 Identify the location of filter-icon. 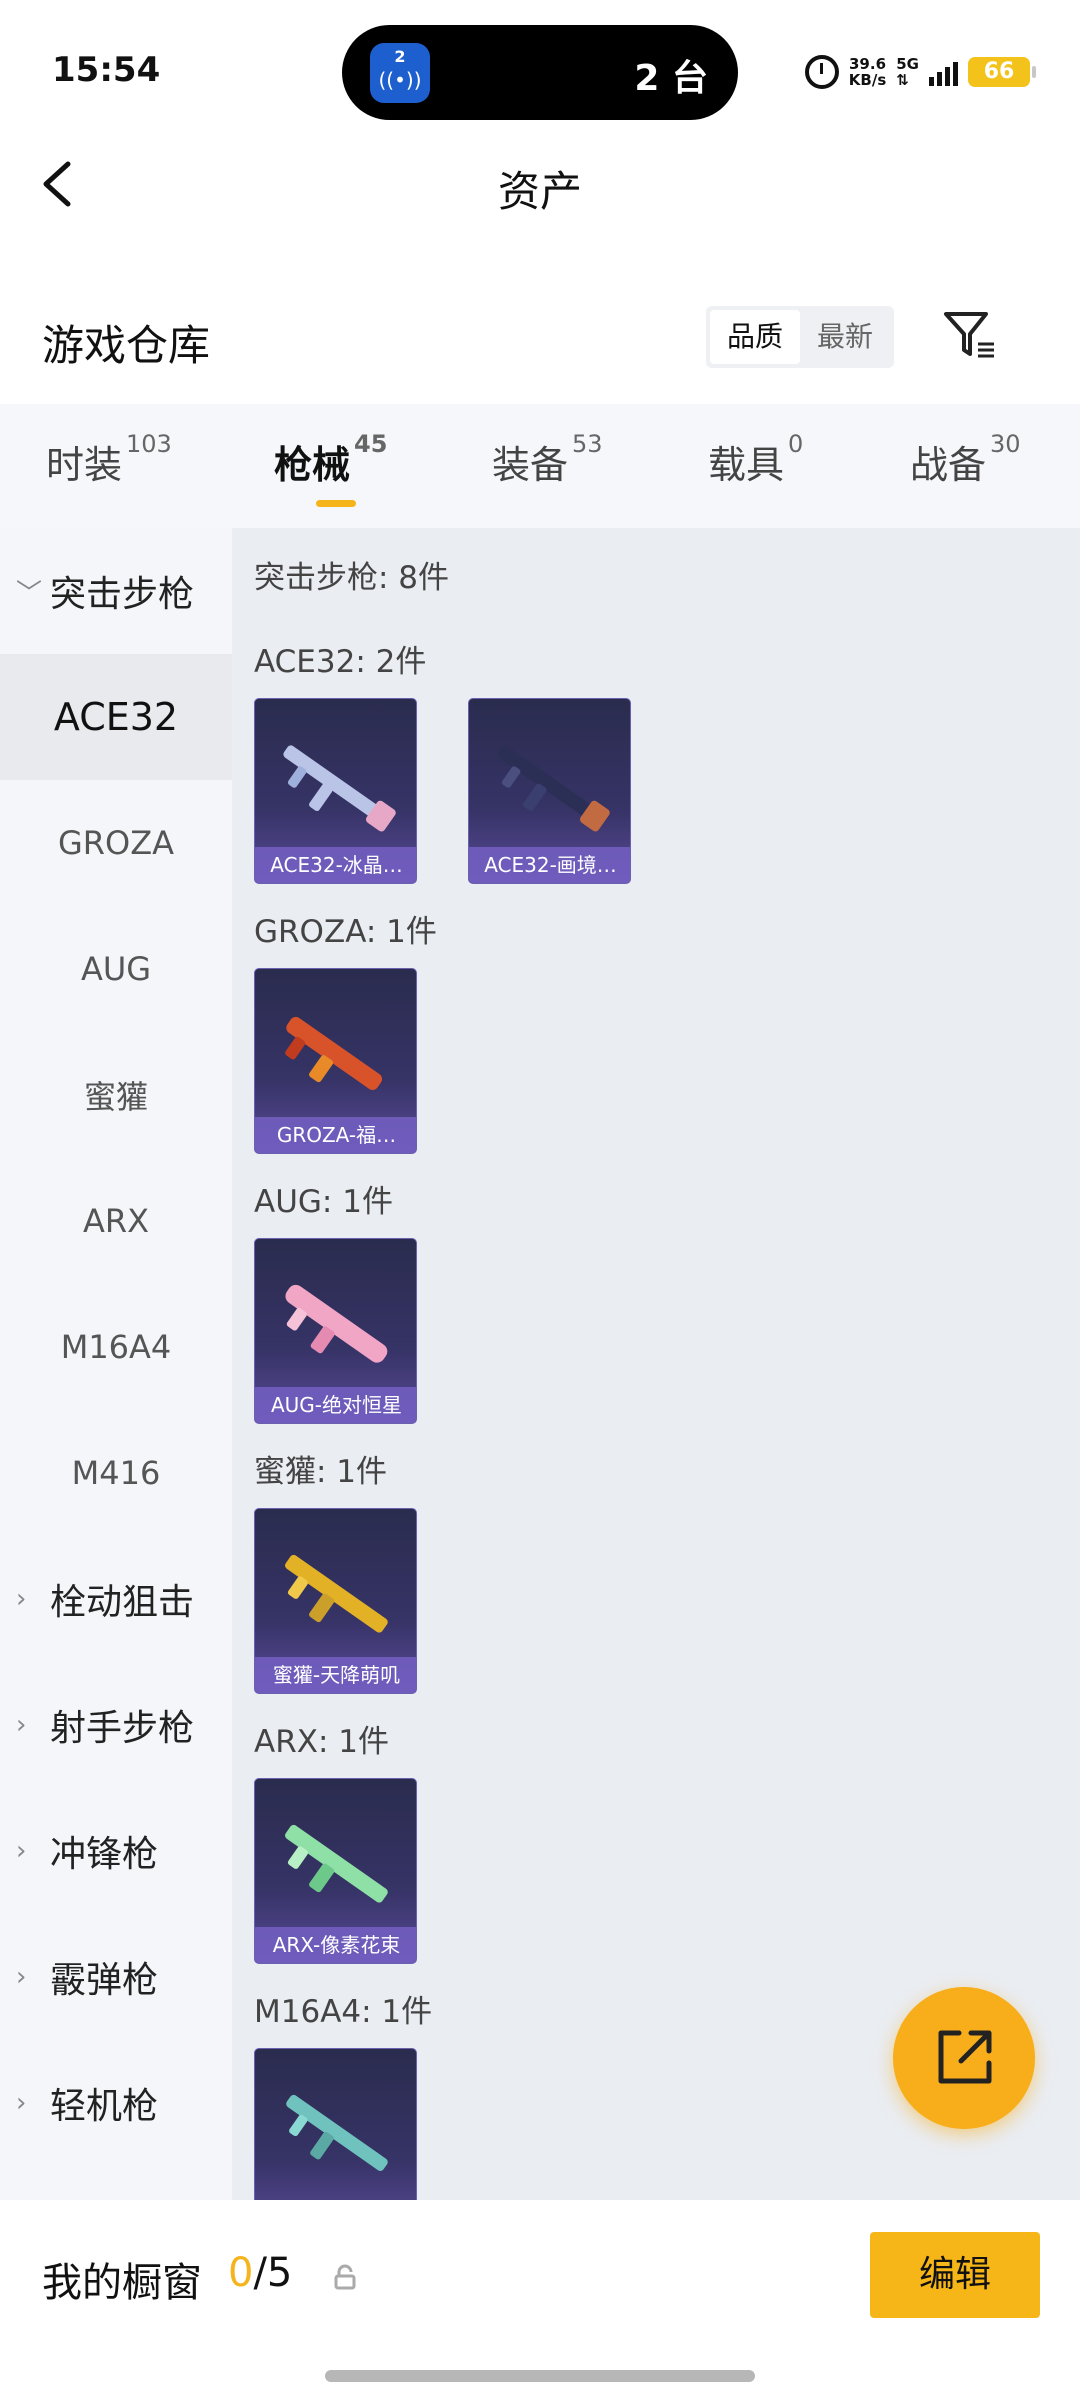
(970, 336).